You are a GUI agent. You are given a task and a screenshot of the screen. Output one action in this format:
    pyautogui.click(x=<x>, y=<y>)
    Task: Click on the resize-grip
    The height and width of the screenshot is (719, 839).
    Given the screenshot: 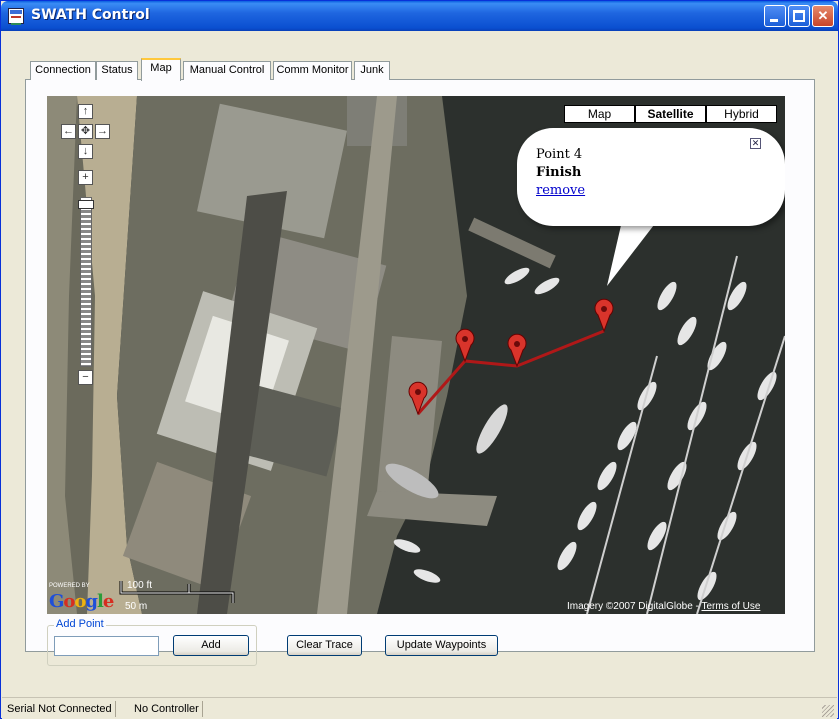 What is the action you would take?
    pyautogui.click(x=828, y=711)
    